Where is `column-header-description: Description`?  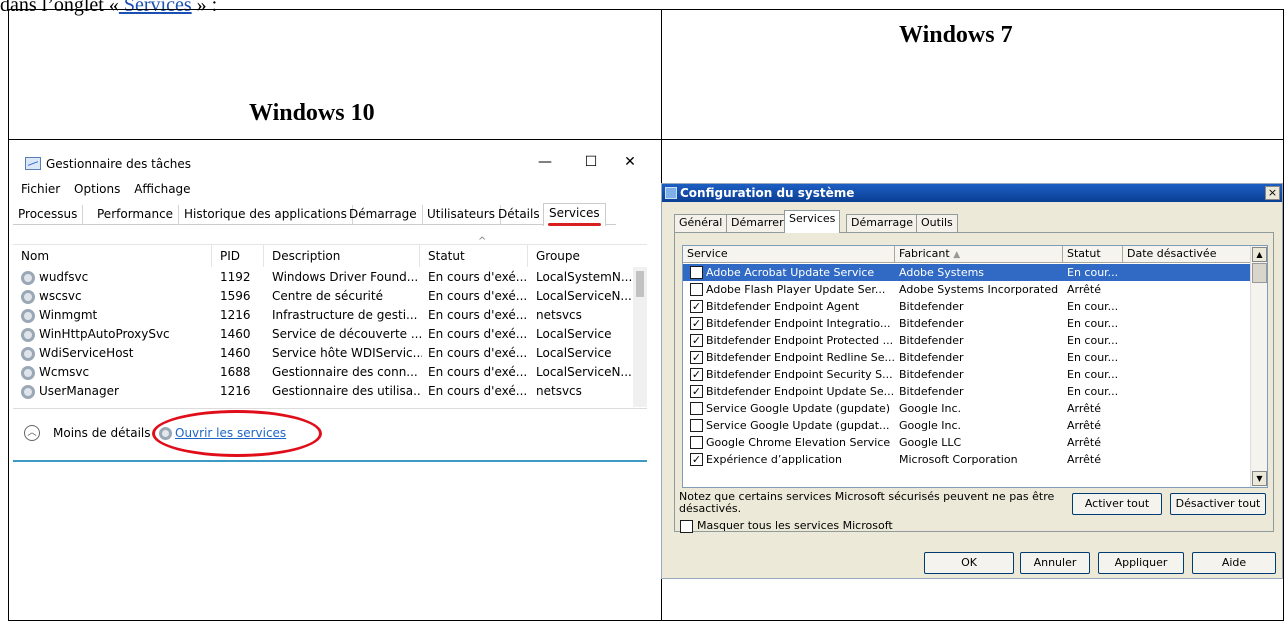 column-header-description: Description is located at coordinates (342, 256).